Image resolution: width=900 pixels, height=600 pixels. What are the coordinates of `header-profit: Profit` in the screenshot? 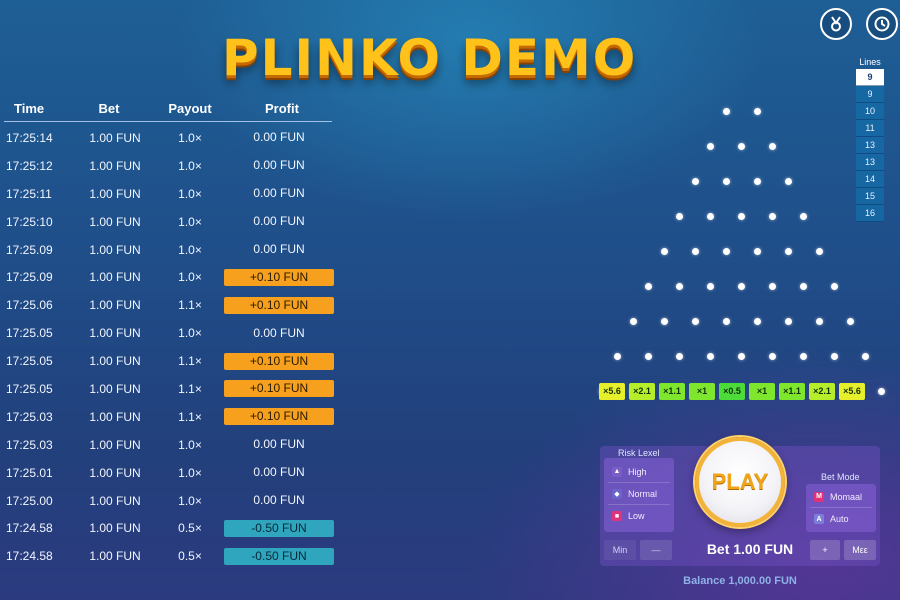 It's located at (282, 108).